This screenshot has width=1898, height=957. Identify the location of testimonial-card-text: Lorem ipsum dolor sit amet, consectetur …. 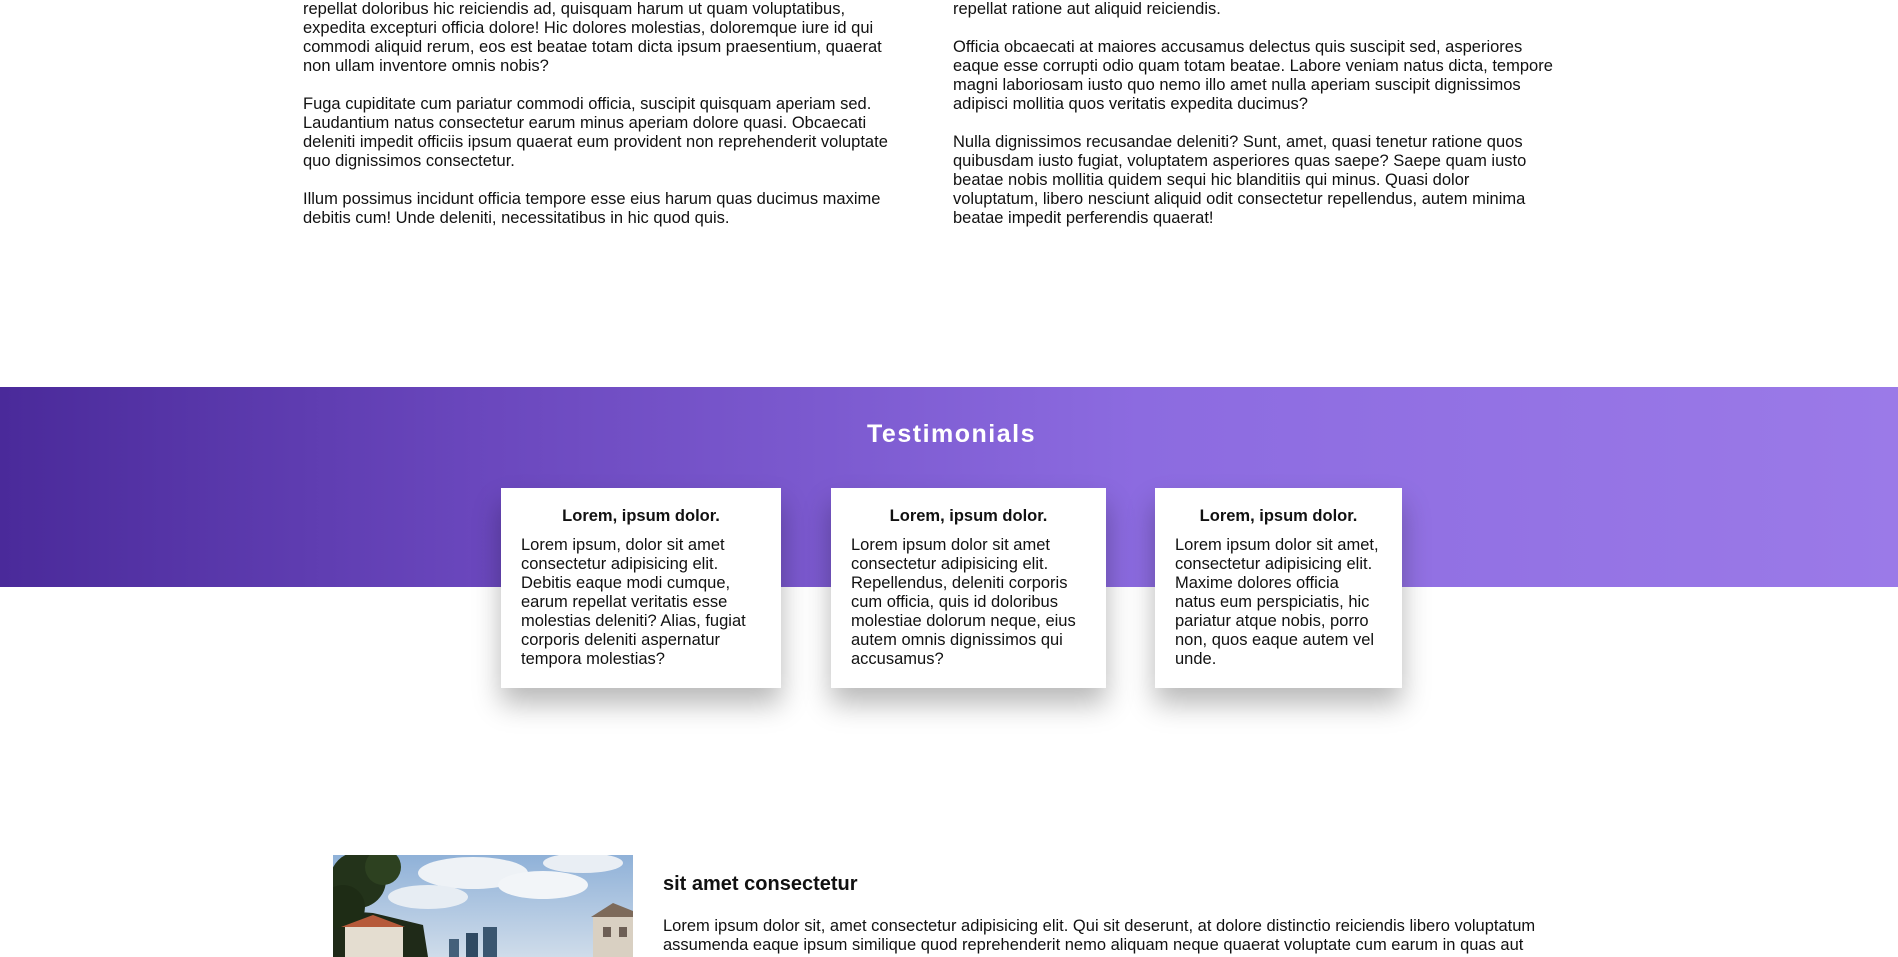
(1277, 602).